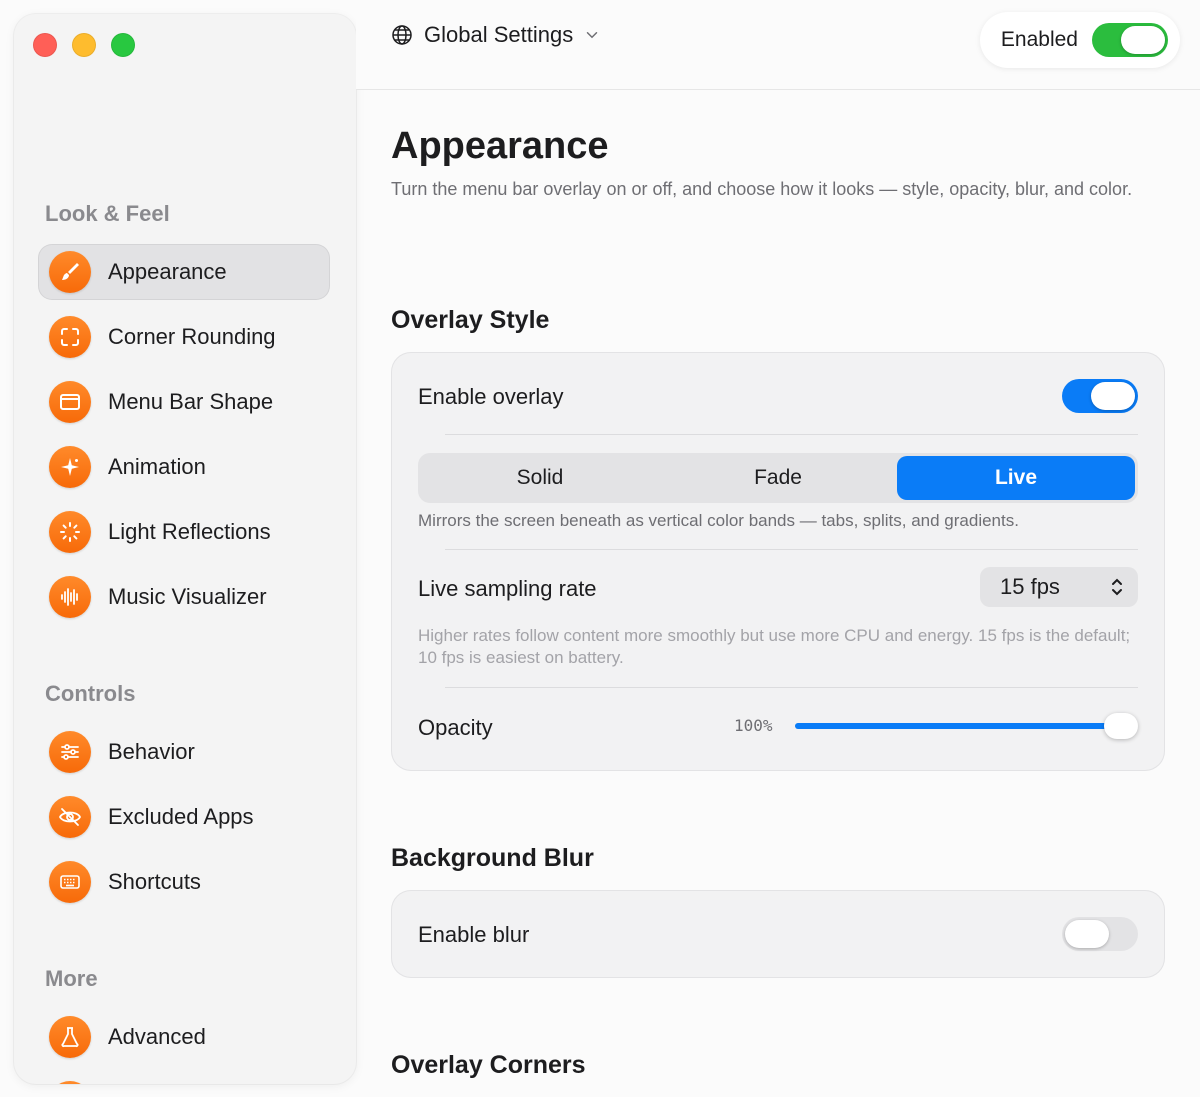 This screenshot has width=1200, height=1097. I want to click on enable-blur-label: Enable blur, so click(474, 934).